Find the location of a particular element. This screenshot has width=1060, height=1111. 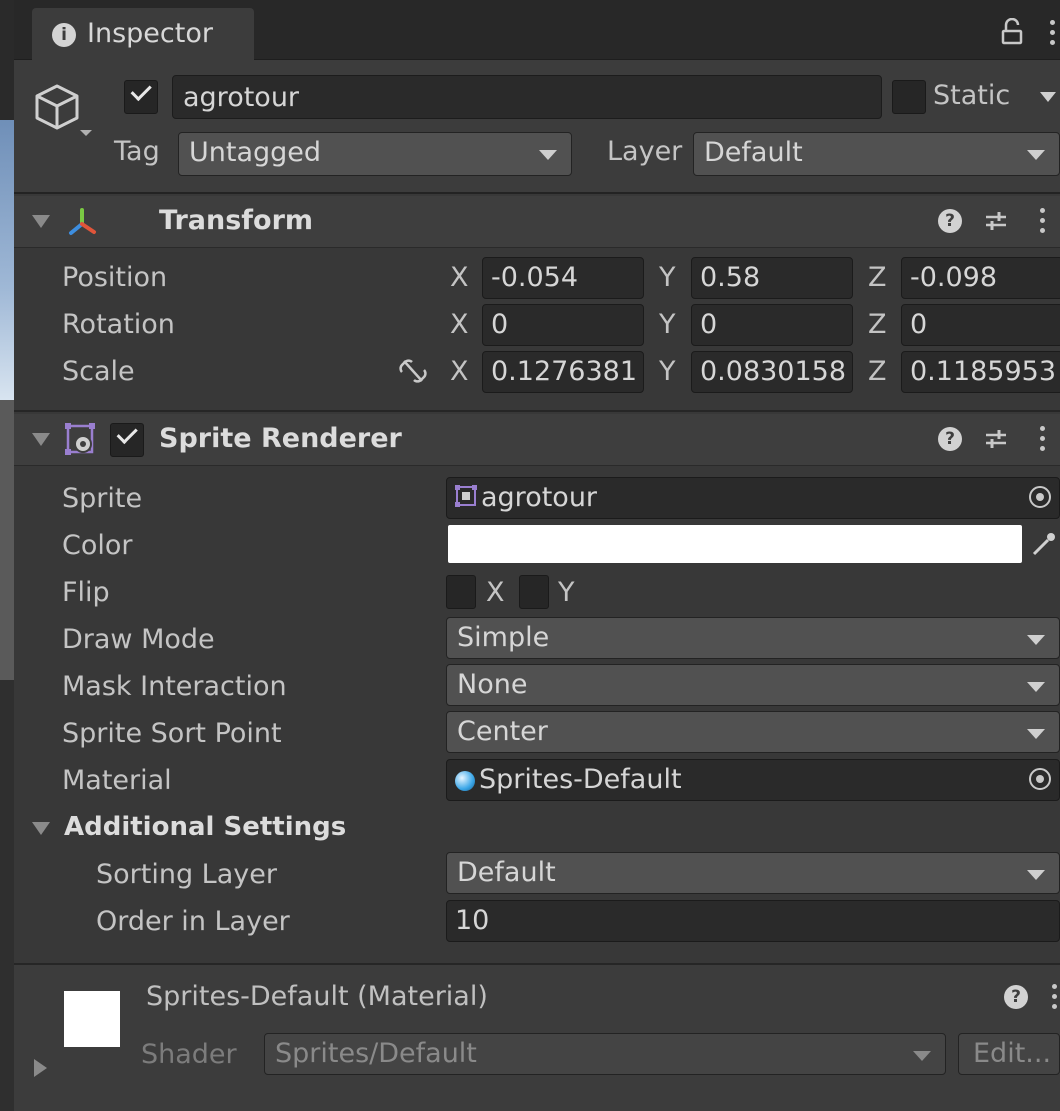

position-x-field: -0.054 is located at coordinates (563, 278).